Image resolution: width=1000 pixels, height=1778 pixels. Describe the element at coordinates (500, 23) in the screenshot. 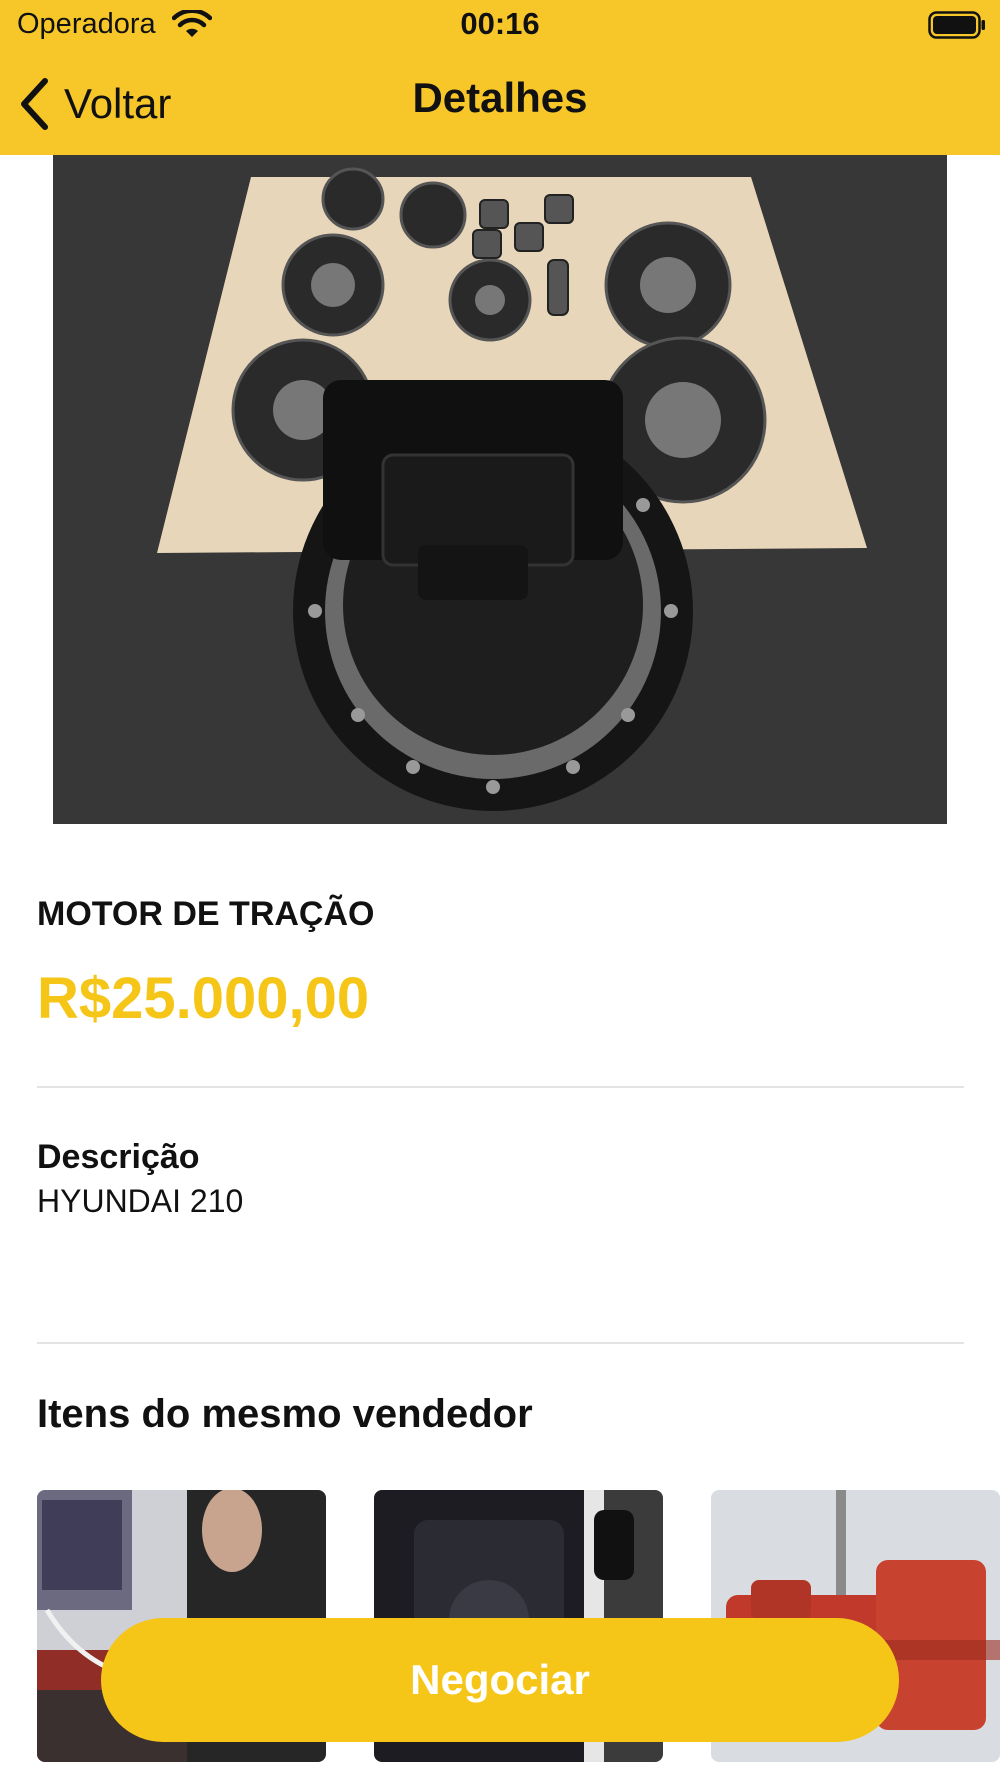

I see `status-time: 00:16` at that location.